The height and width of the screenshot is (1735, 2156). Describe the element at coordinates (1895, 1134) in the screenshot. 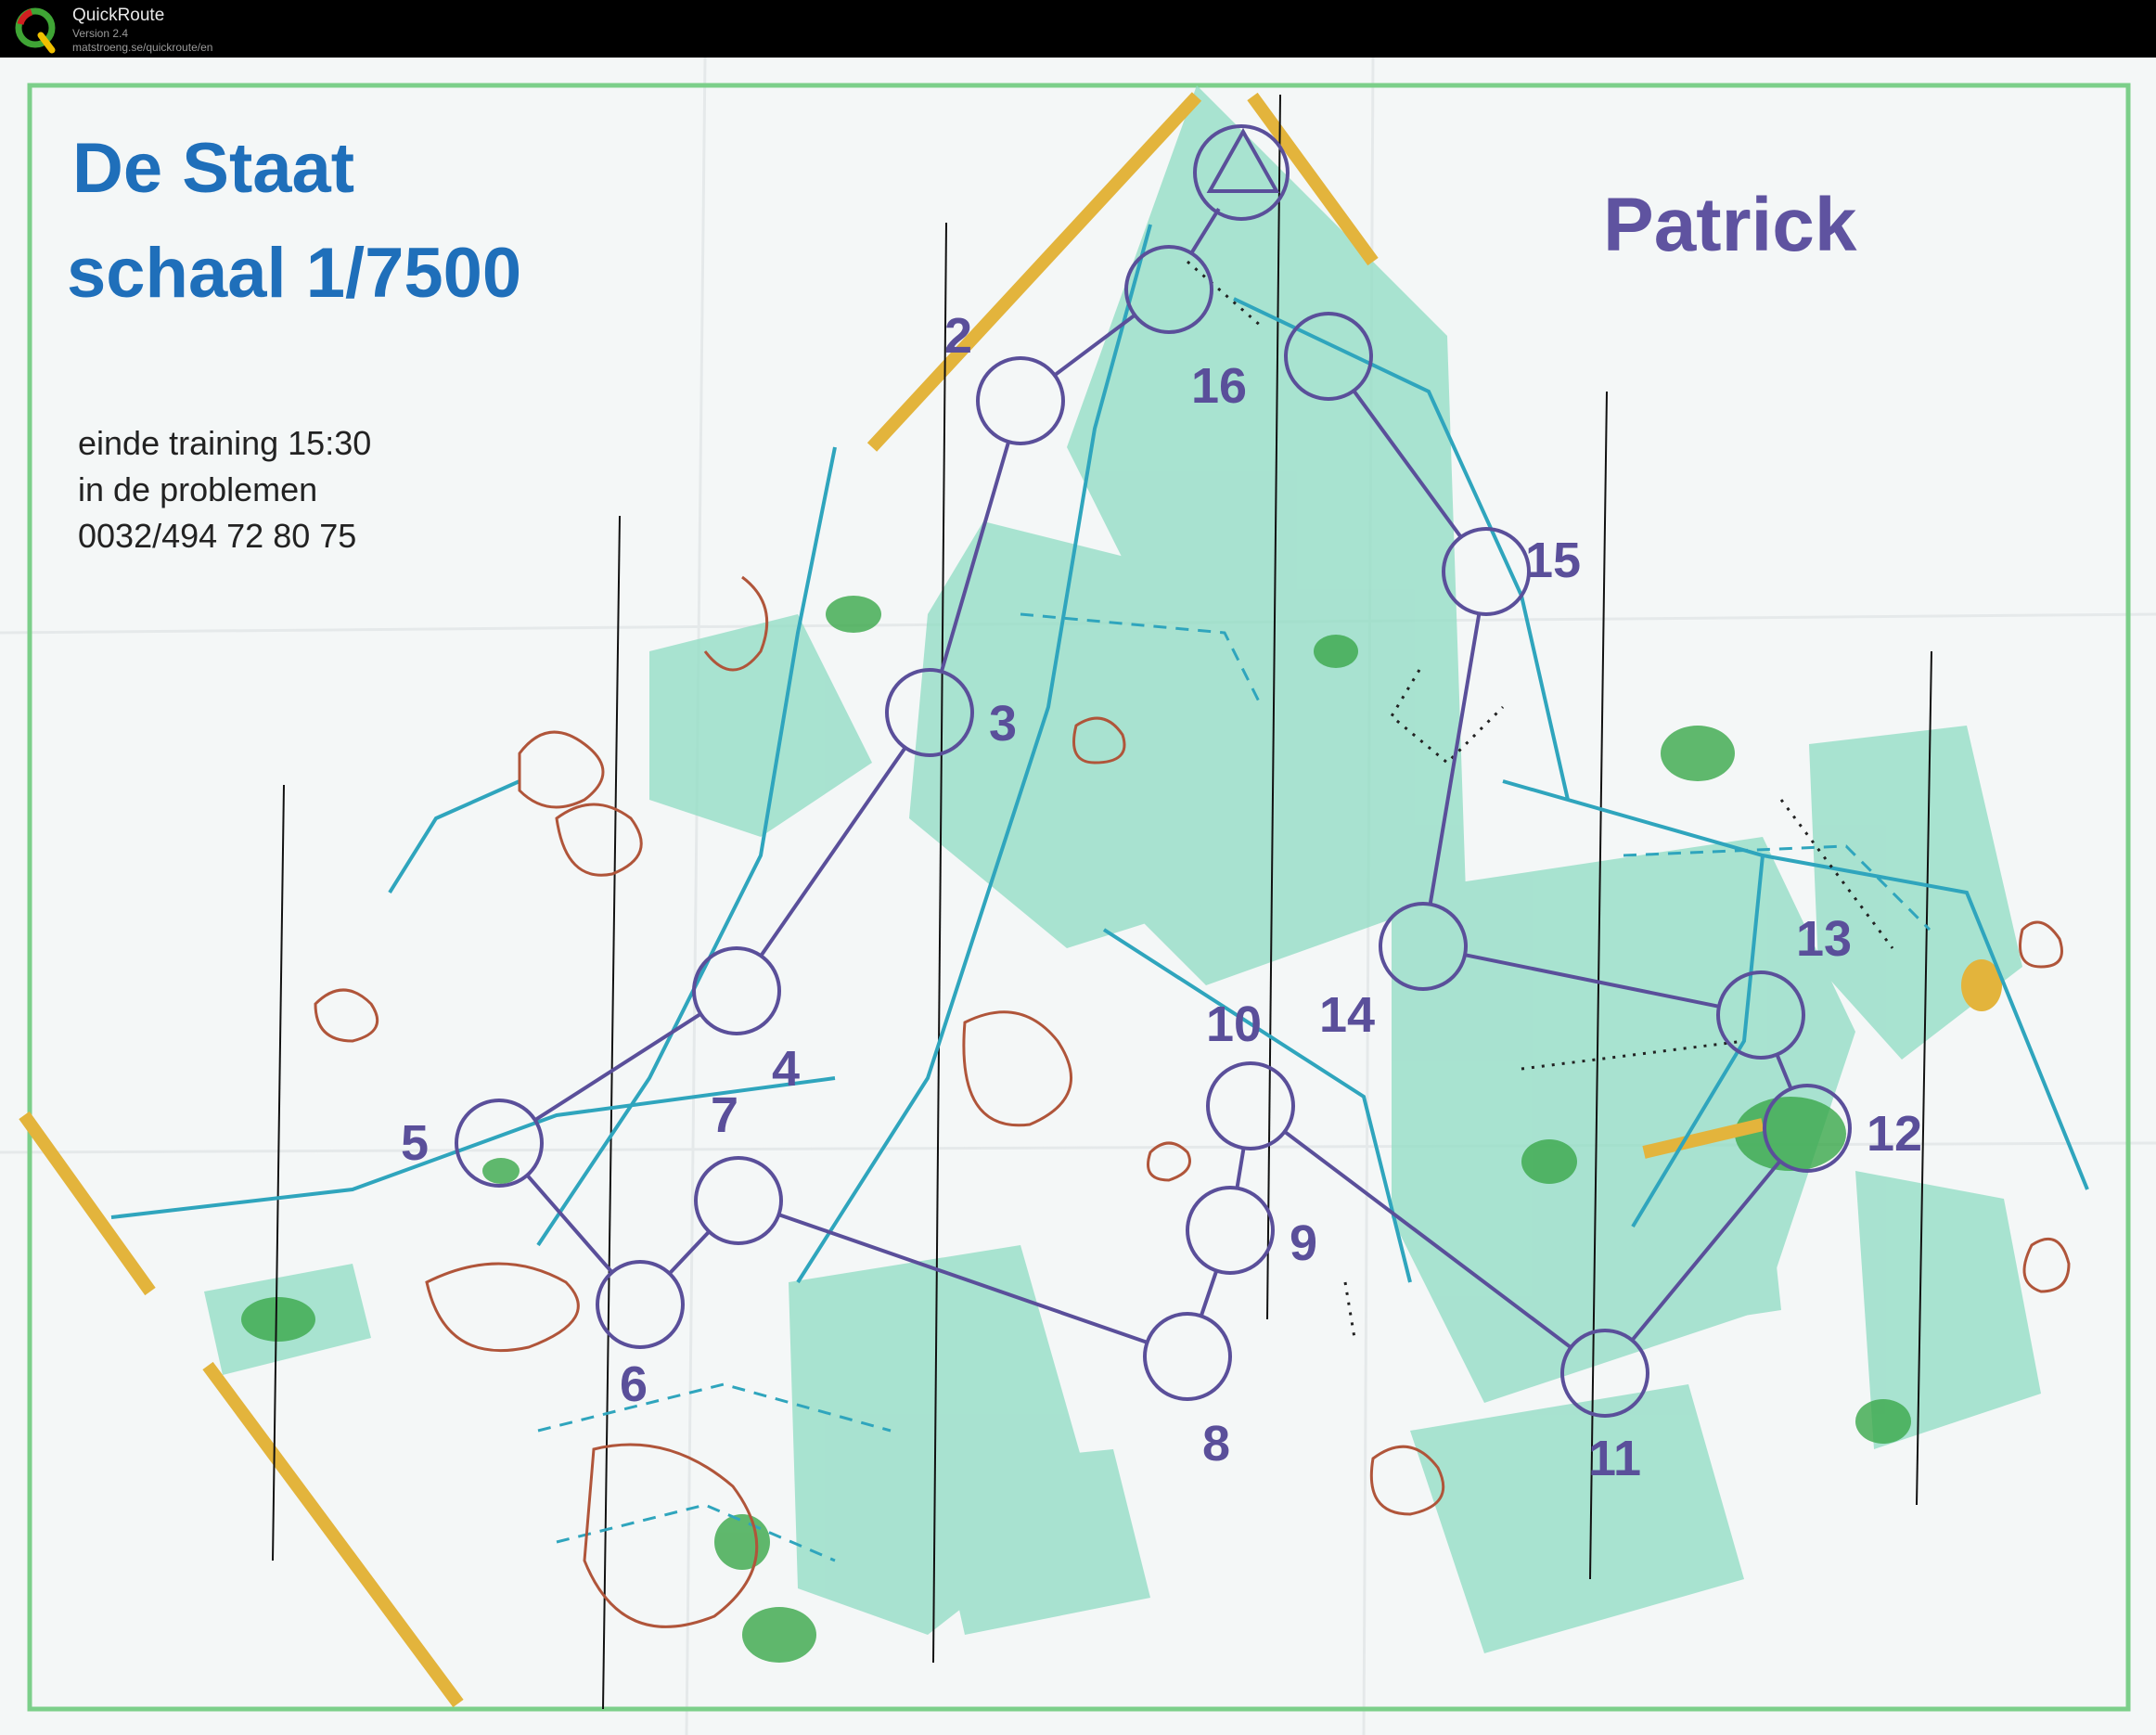

I see `control-number-12: 12` at that location.